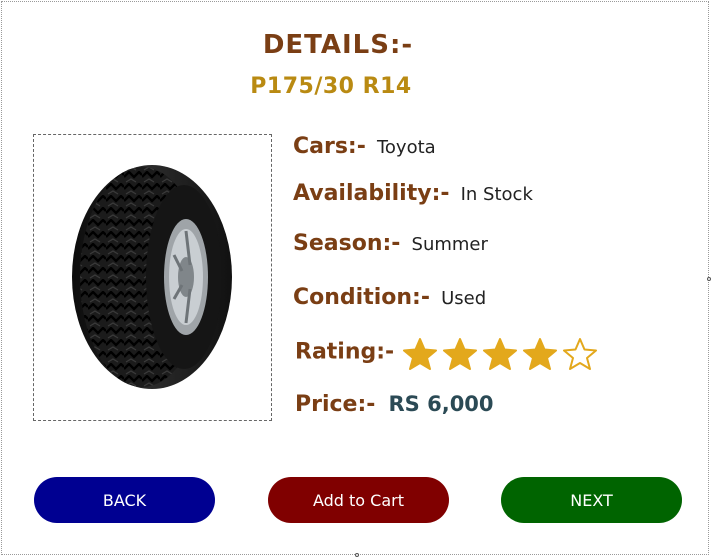 This screenshot has height=558, width=712. I want to click on season-value: Summer, so click(449, 244).